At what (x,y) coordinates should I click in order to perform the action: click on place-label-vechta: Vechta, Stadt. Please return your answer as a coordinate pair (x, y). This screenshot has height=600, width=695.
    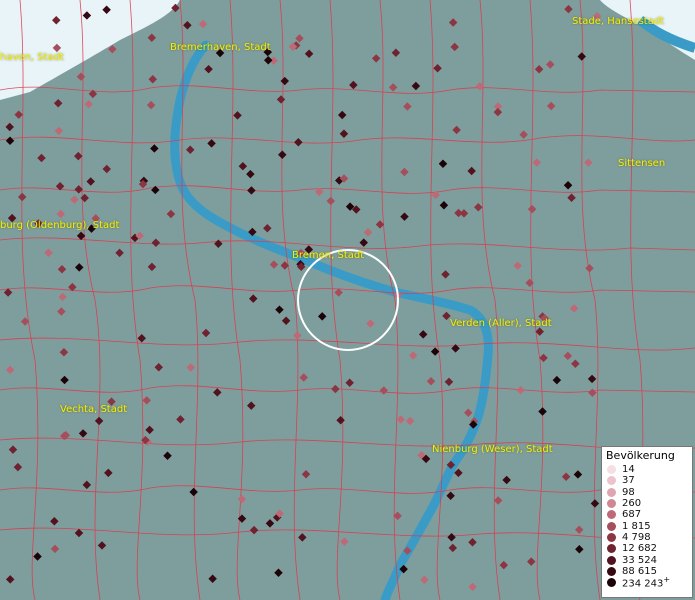
    Looking at the image, I should click on (94, 409).